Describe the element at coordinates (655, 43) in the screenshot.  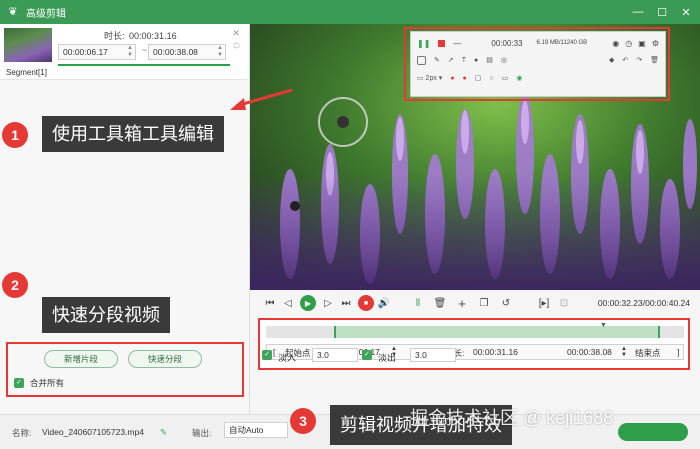
I see `settings-icon: ⚙` at that location.